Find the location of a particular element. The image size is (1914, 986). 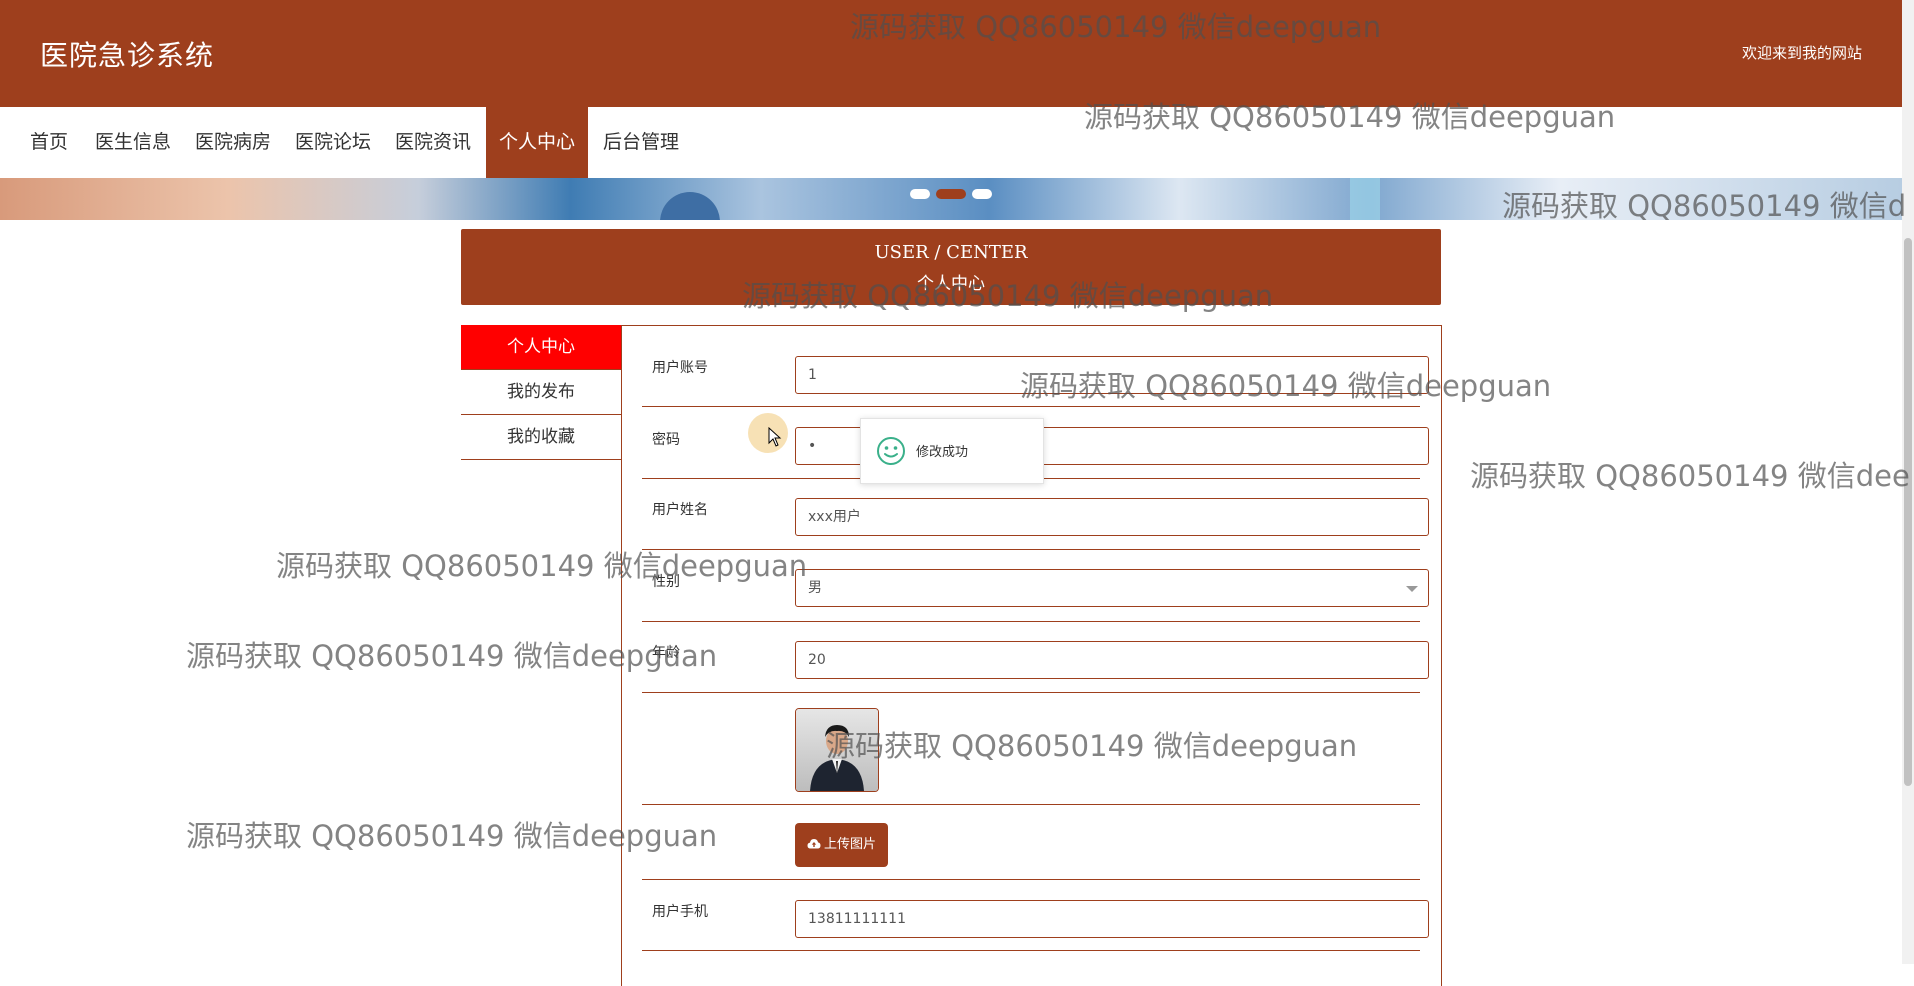

welcome-text: 欢迎来到我的网站 is located at coordinates (1801, 53).